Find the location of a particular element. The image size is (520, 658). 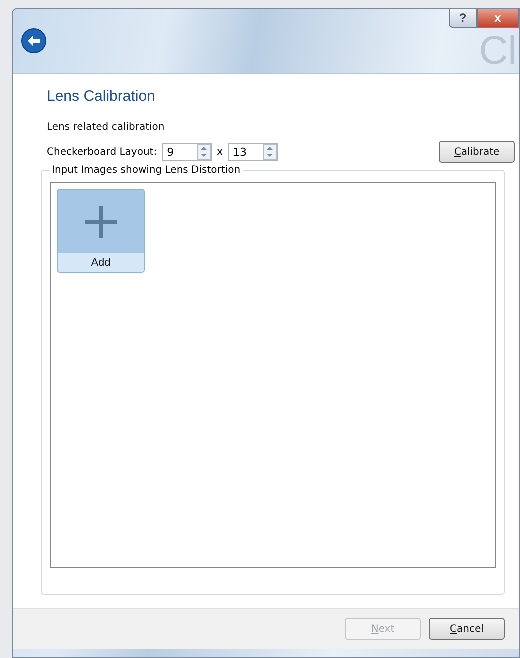

separator-text: x is located at coordinates (220, 152).